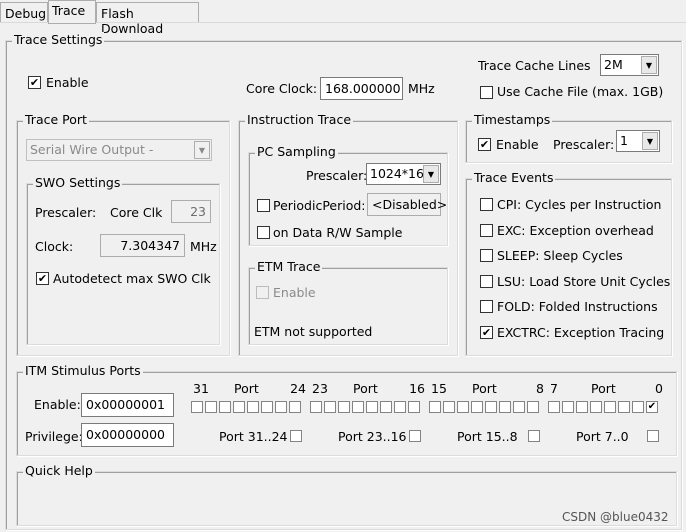 The image size is (686, 532). Describe the element at coordinates (575, 230) in the screenshot. I see `trace-event-label: EXC: Exception overhead` at that location.